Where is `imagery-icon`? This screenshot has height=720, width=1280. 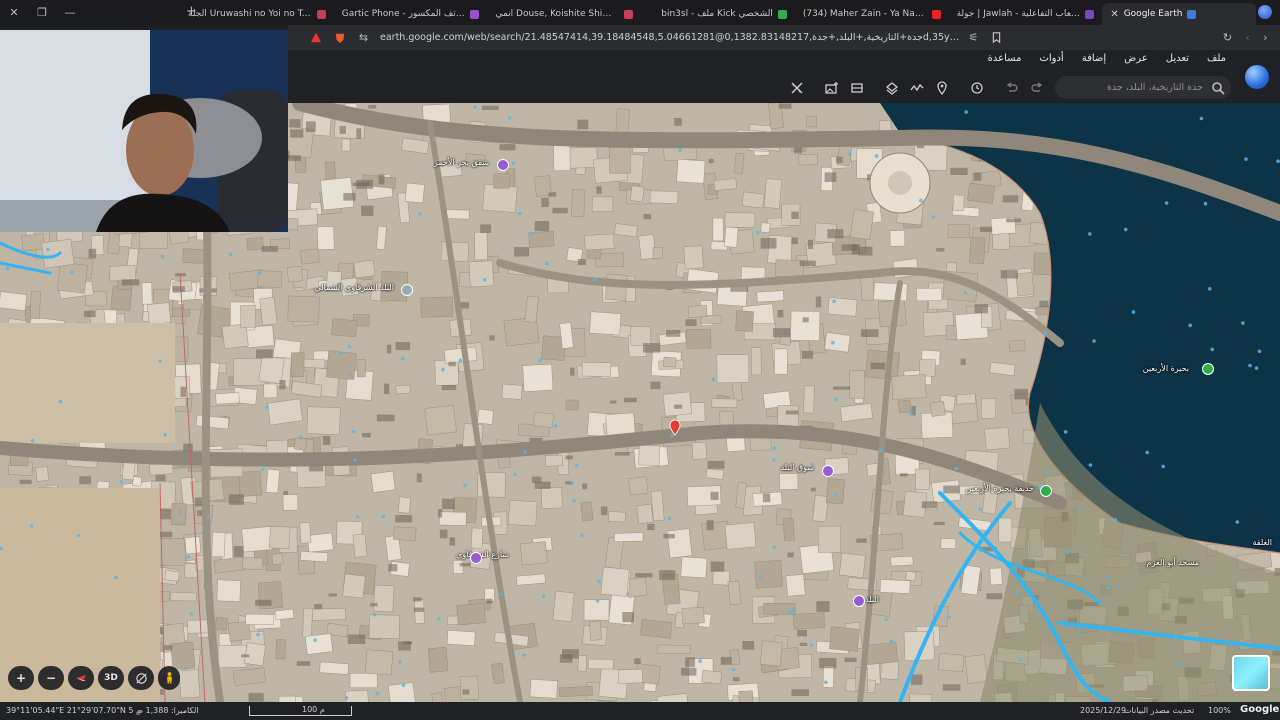 imagery-icon is located at coordinates (856, 87).